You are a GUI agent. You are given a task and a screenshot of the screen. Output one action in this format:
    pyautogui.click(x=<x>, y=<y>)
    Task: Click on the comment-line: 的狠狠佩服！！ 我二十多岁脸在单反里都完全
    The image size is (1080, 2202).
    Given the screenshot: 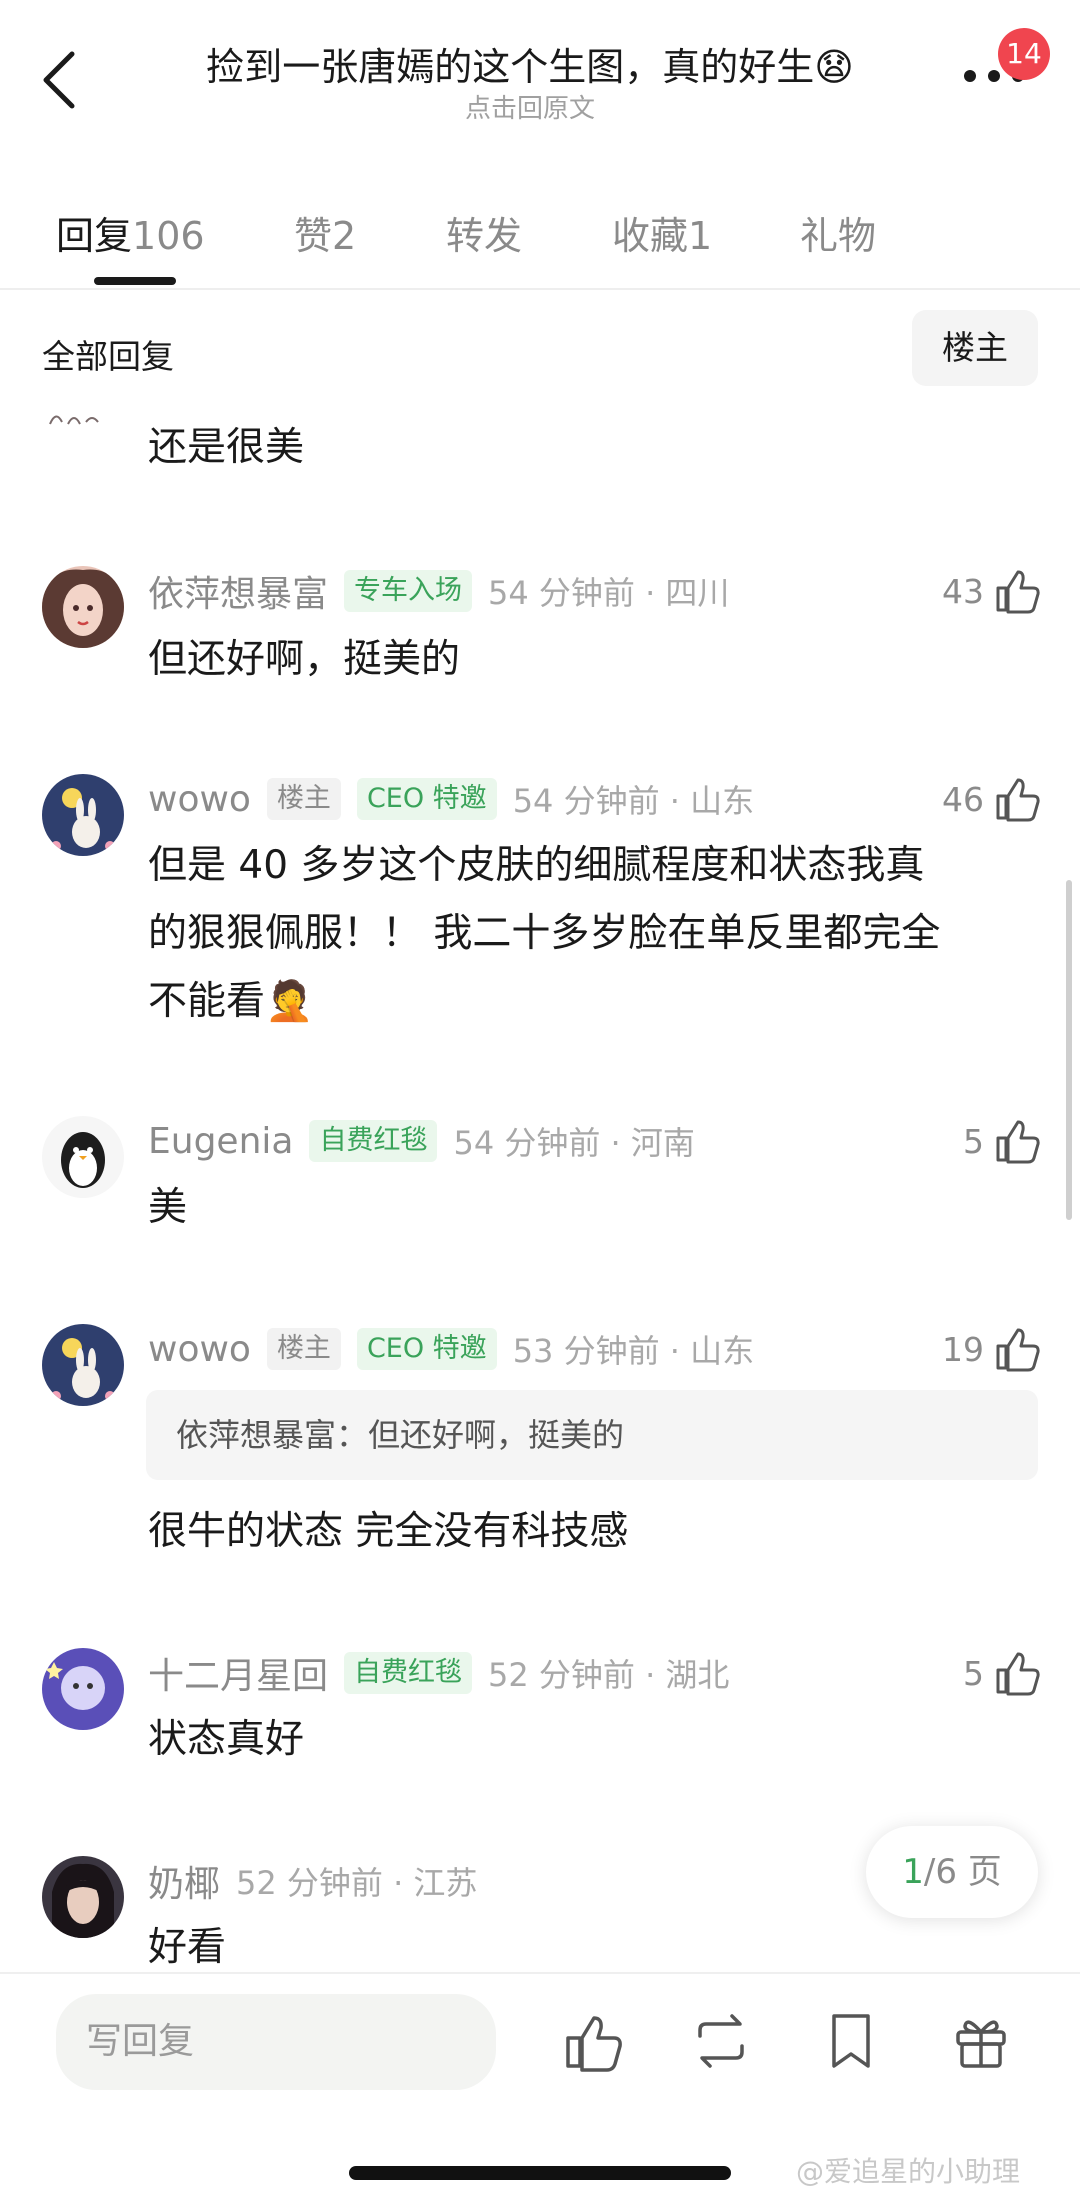 What is the action you would take?
    pyautogui.click(x=544, y=933)
    